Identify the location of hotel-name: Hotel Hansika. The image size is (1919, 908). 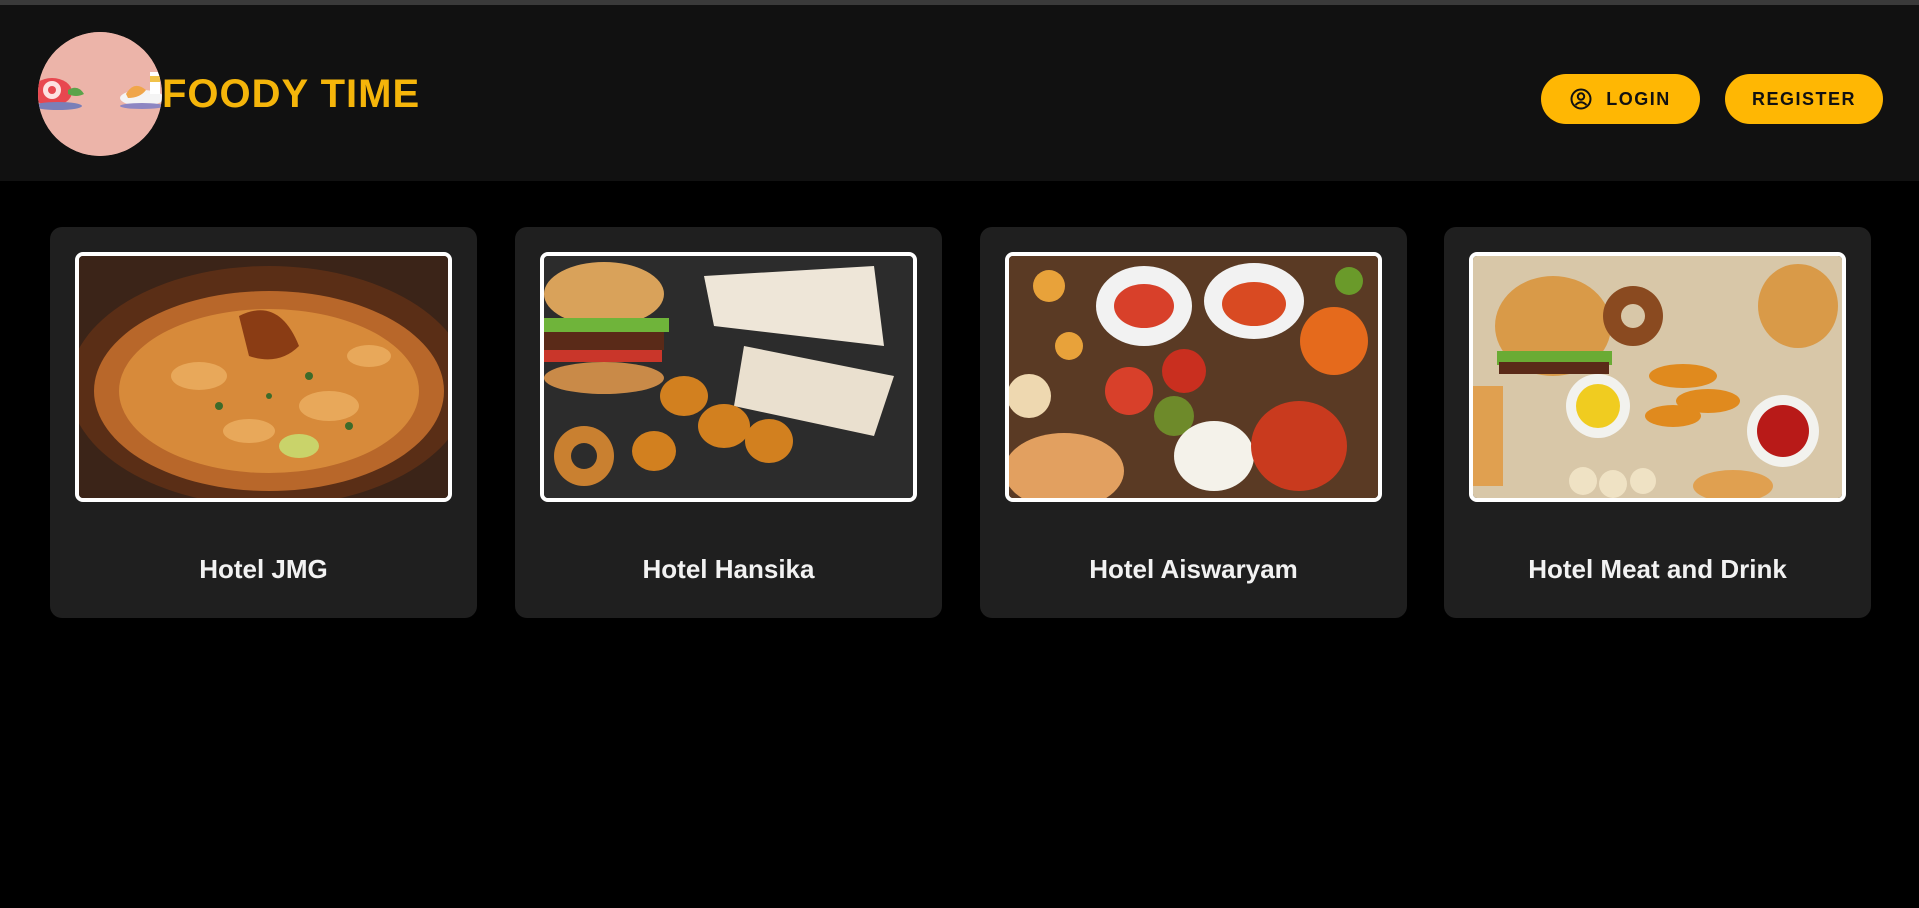
(728, 569).